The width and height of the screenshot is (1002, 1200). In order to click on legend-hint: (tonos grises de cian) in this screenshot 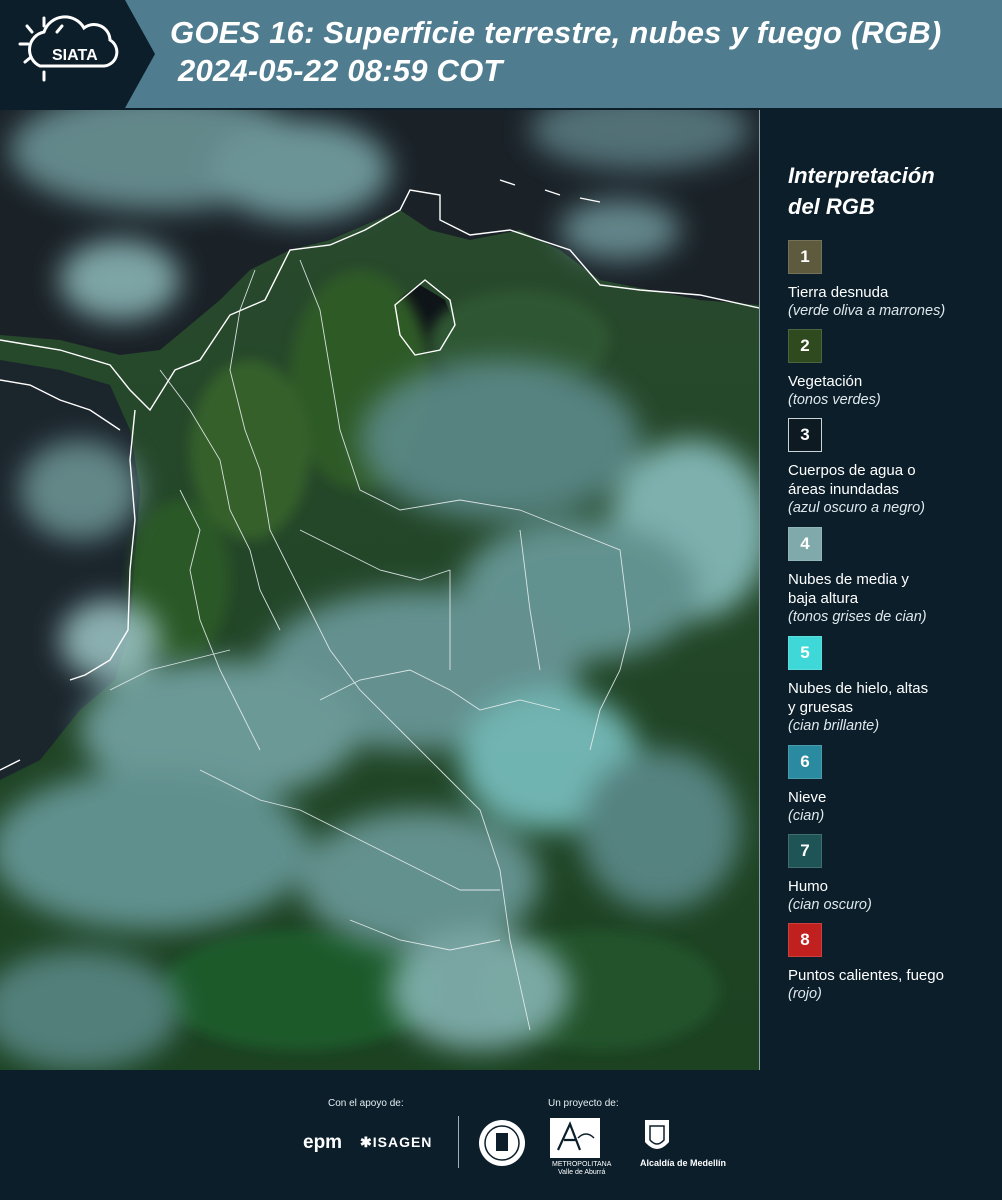, I will do `click(857, 617)`.